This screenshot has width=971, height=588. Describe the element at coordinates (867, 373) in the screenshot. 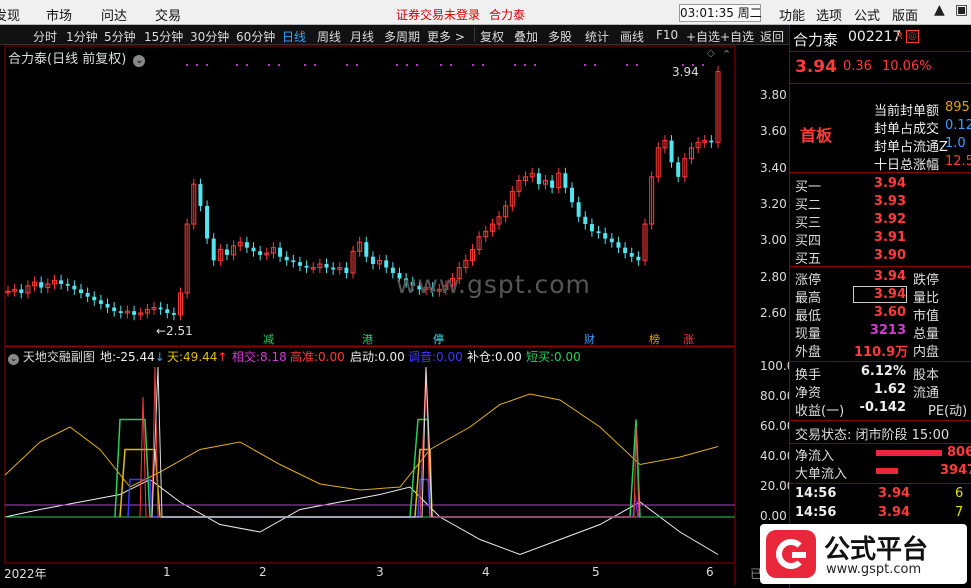

I see `stat-row: 换手 6.12% 股本` at that location.